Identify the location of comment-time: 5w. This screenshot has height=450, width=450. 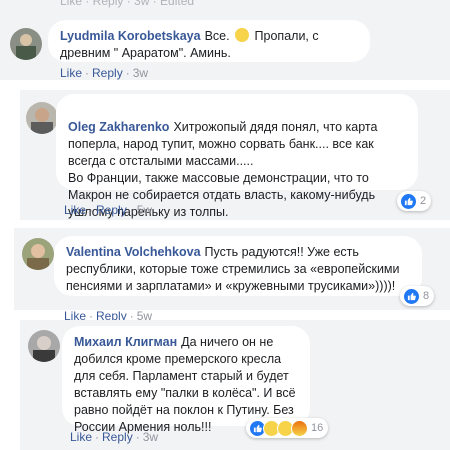
(144, 210).